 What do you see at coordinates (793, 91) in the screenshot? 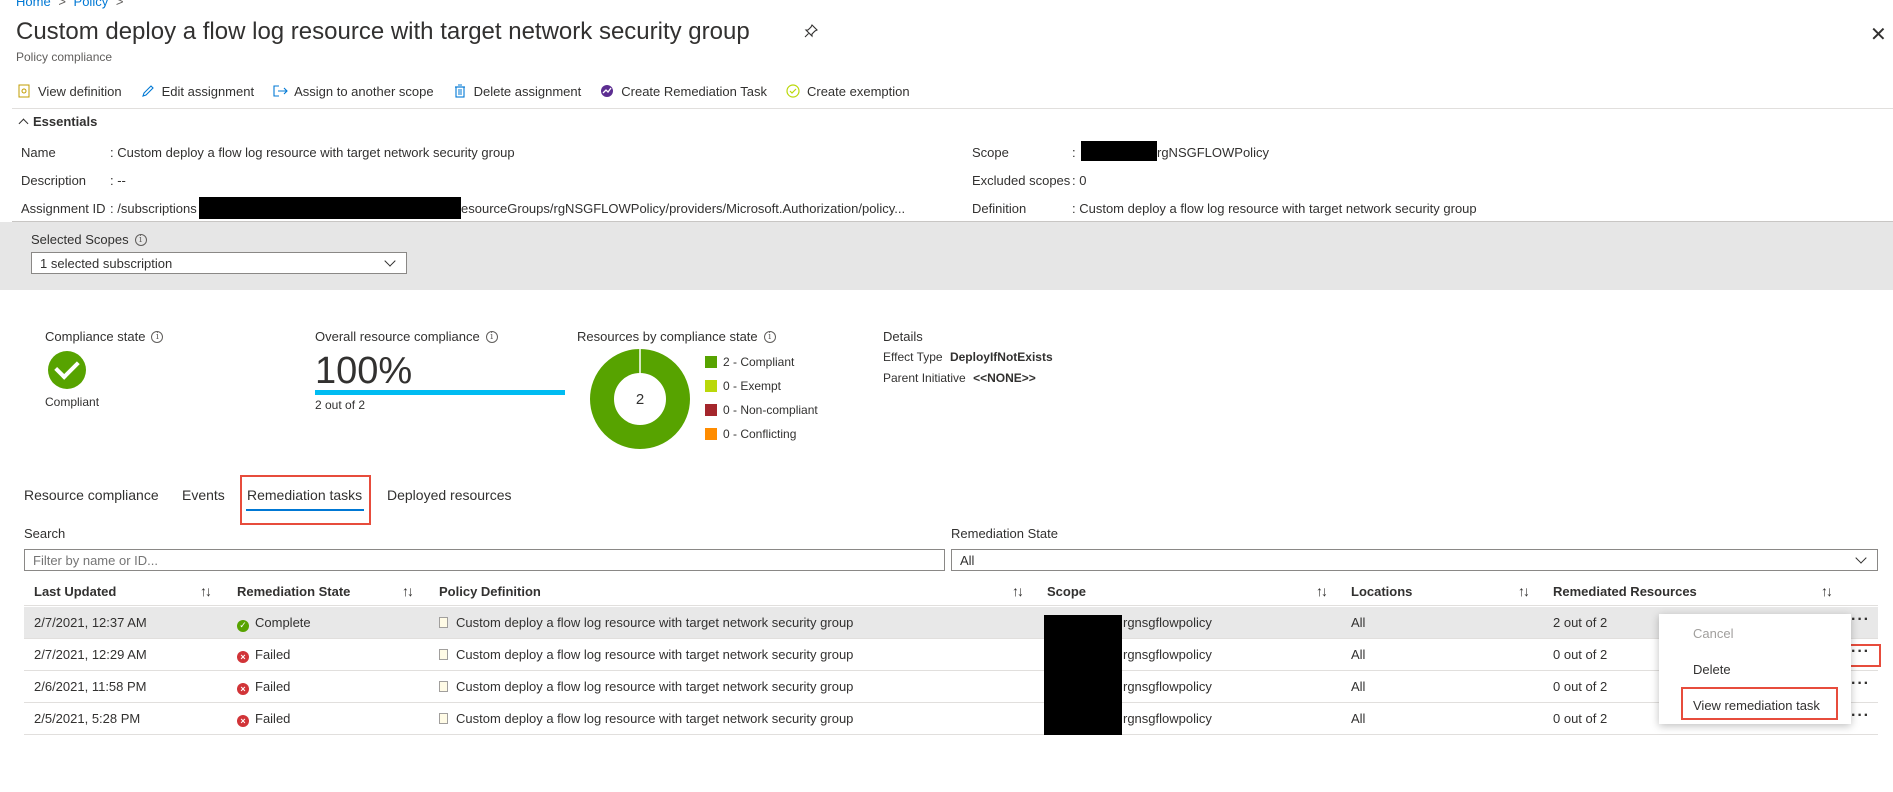
I see `exemption-check-icon` at bounding box center [793, 91].